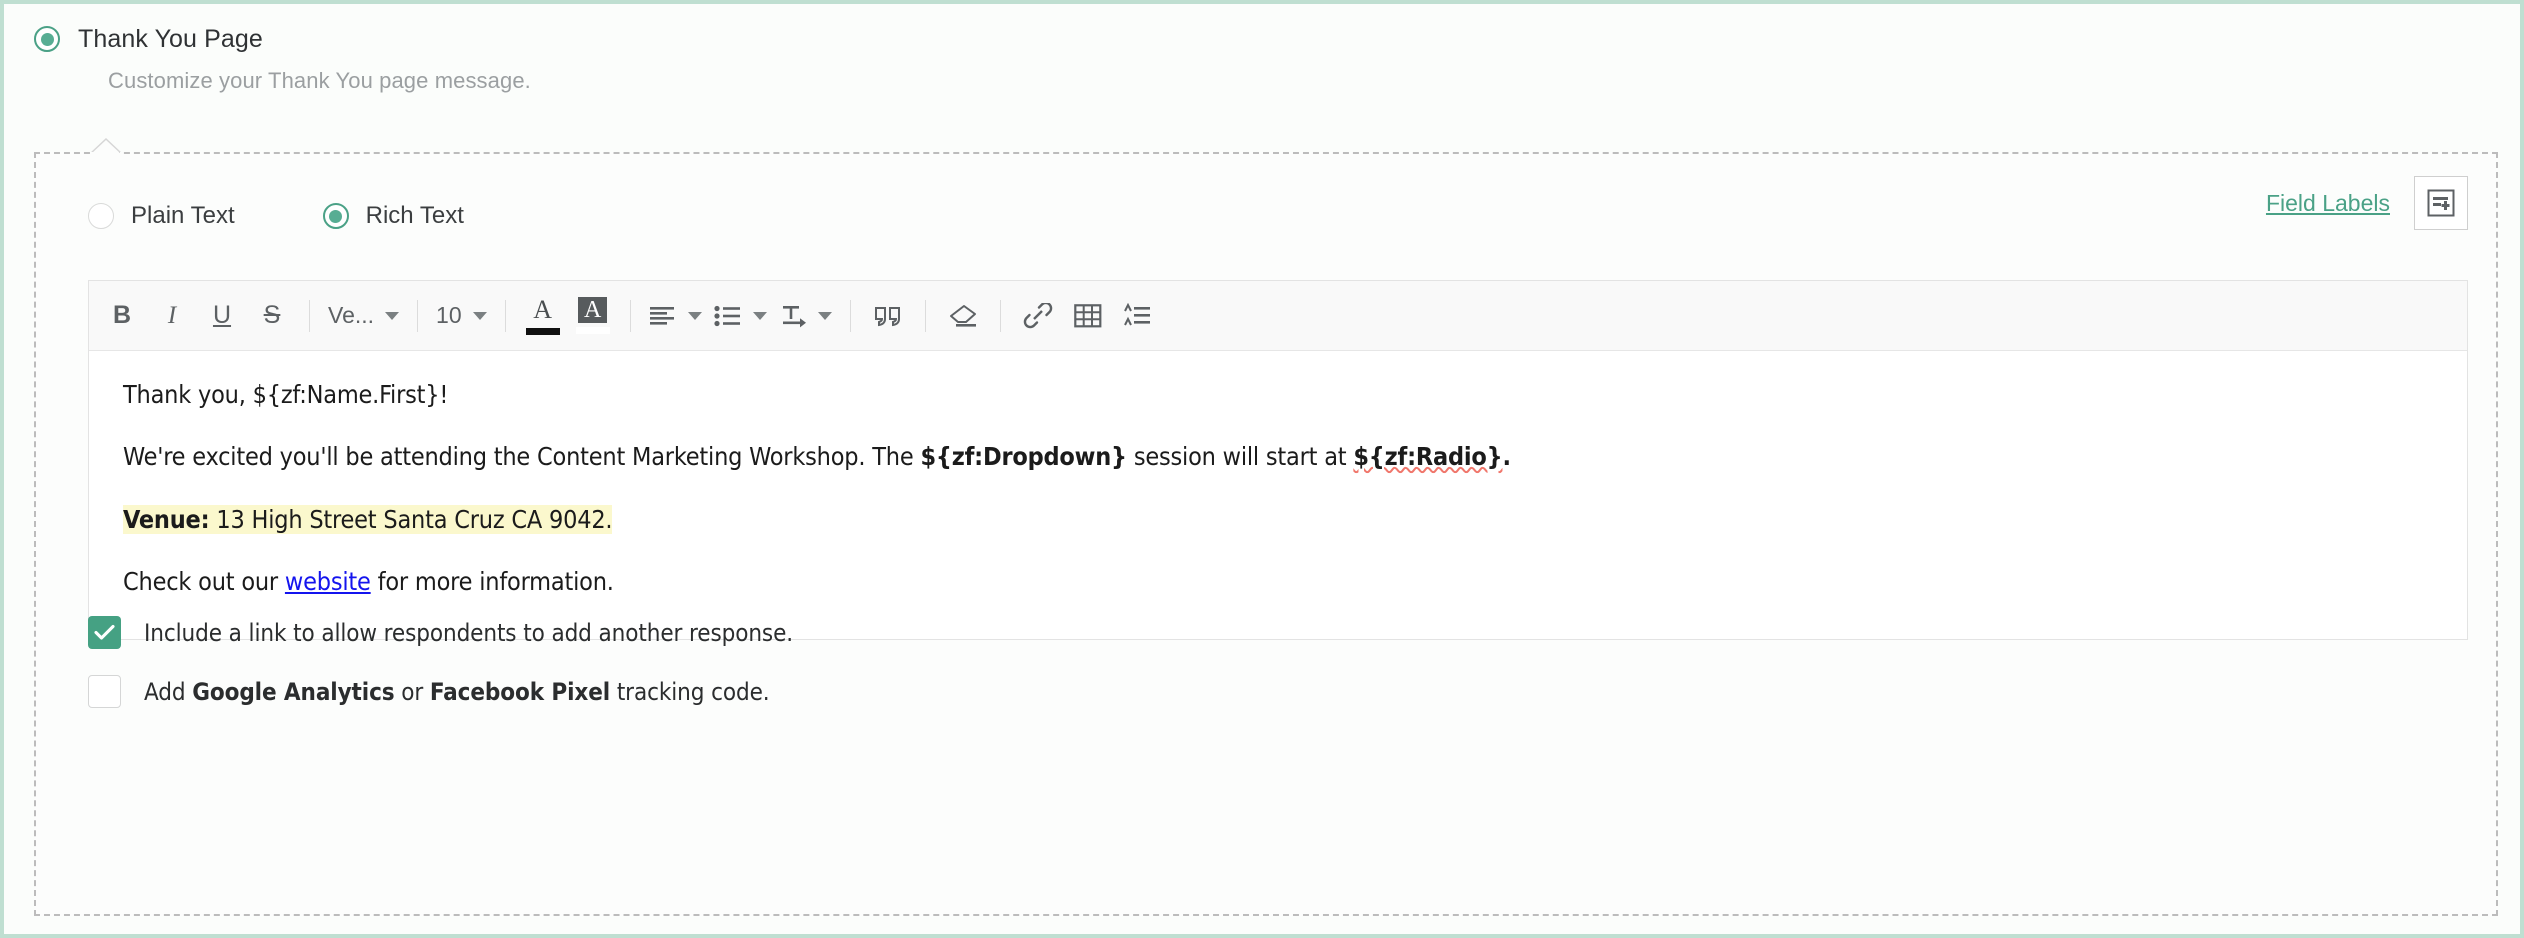 The width and height of the screenshot is (2524, 938). What do you see at coordinates (2328, 203) in the screenshot?
I see `field-labels-link: Field Labels` at bounding box center [2328, 203].